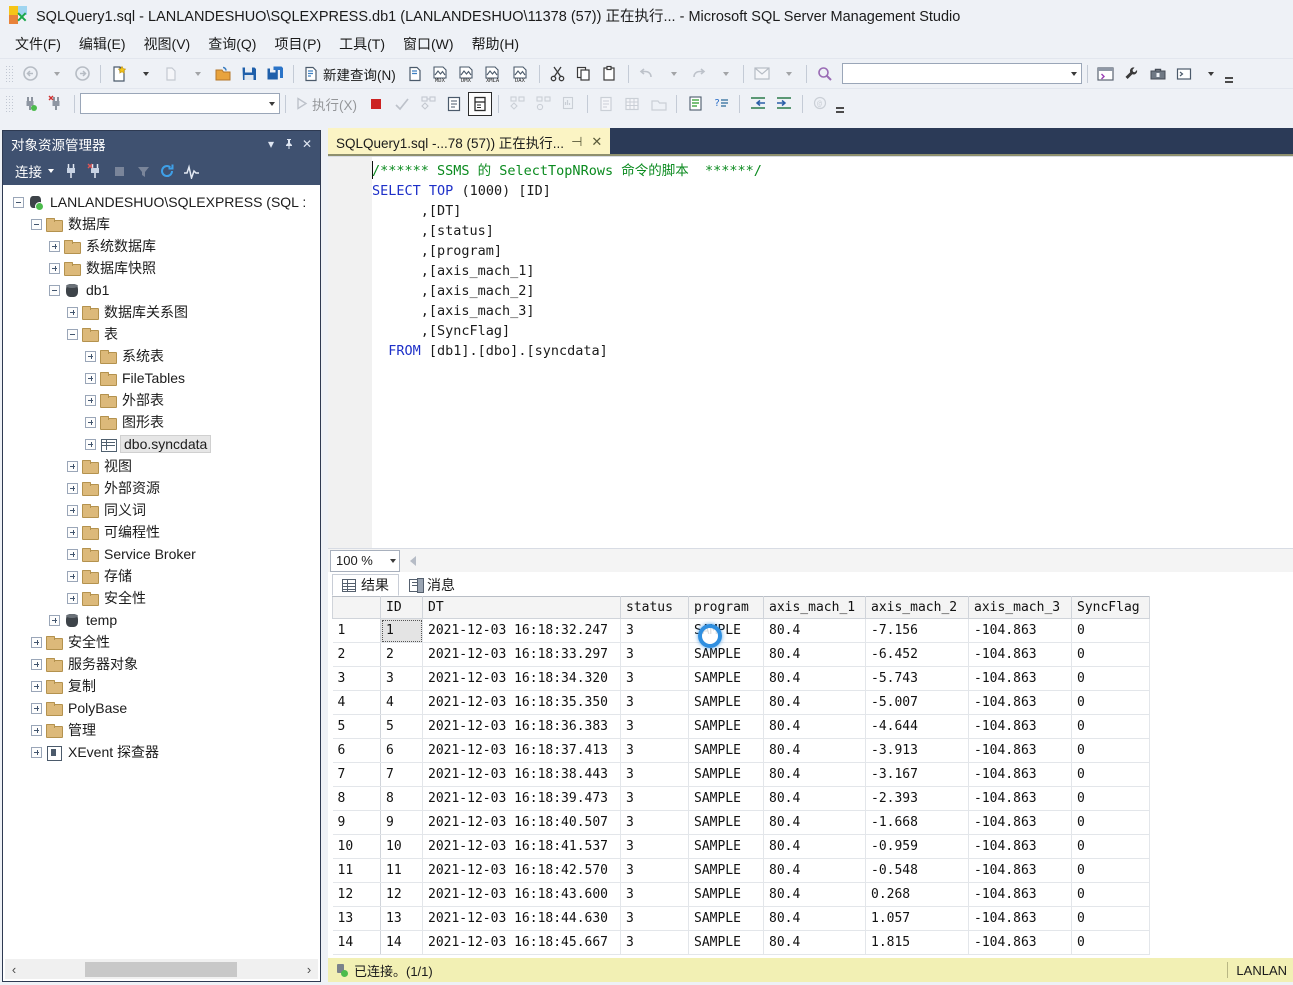  Describe the element at coordinates (917, 942) in the screenshot. I see `table-cell: 1.815` at that location.